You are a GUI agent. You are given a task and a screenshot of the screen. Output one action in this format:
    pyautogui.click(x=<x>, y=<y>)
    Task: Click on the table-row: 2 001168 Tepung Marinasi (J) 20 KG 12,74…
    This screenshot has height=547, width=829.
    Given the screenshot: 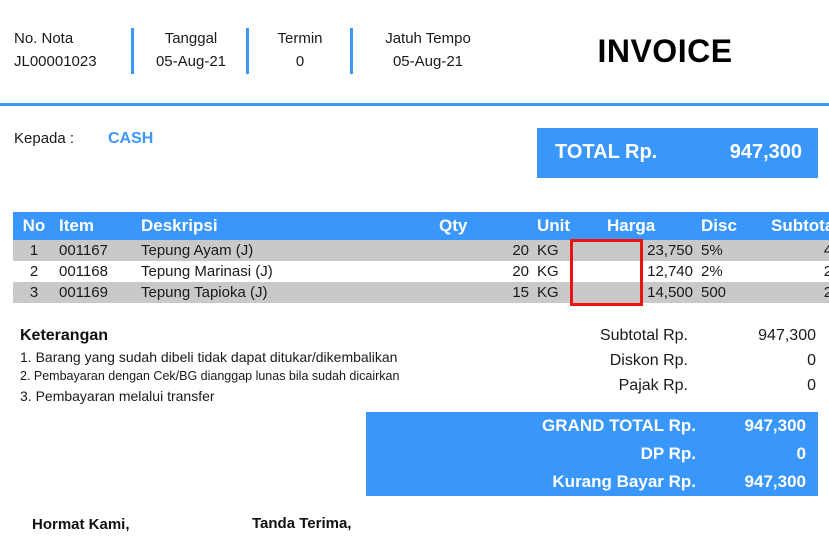 What is the action you would take?
    pyautogui.click(x=421, y=271)
    